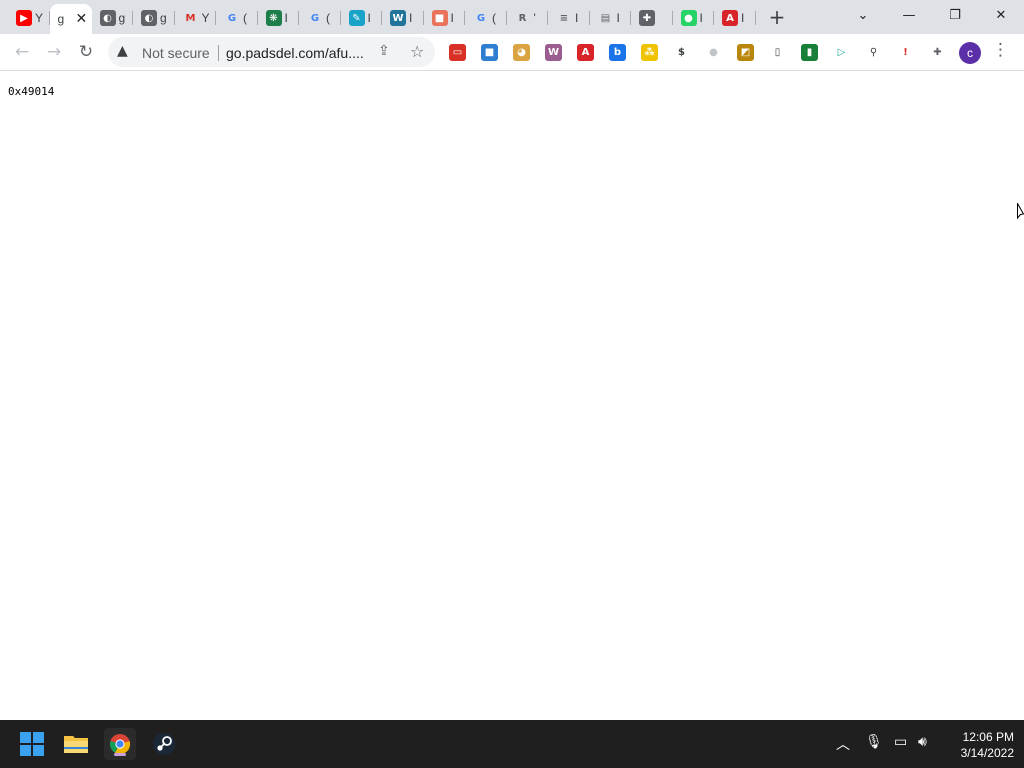 The height and width of the screenshot is (768, 1024). What do you see at coordinates (843, 744) in the screenshot?
I see `show-hidden-icons-button: ︿` at bounding box center [843, 744].